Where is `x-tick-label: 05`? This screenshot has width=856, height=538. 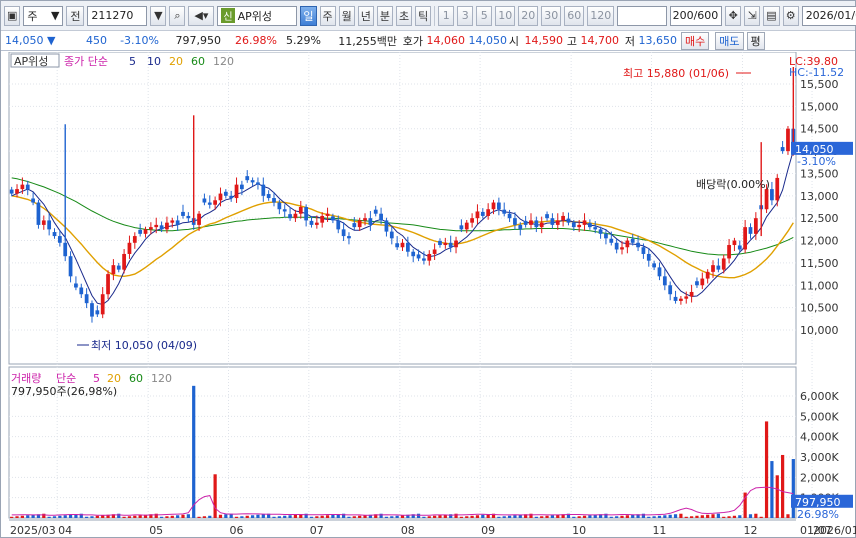 x-tick-label: 05 is located at coordinates (156, 530).